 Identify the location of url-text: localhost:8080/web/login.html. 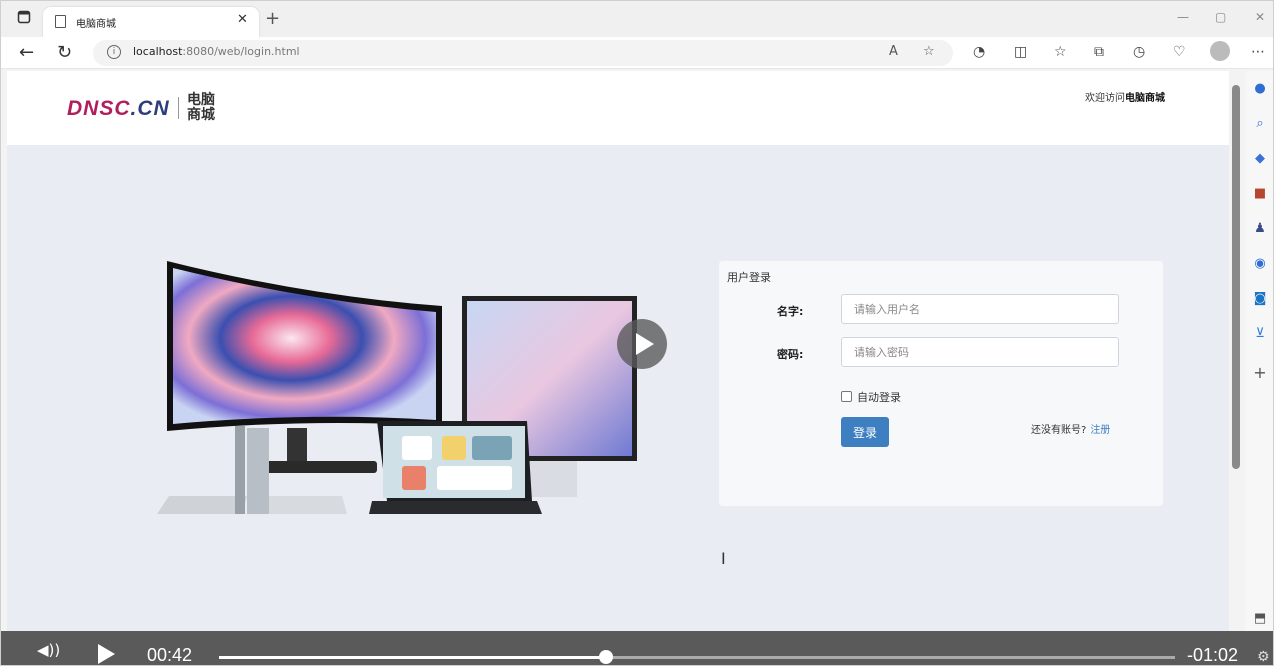
(216, 51).